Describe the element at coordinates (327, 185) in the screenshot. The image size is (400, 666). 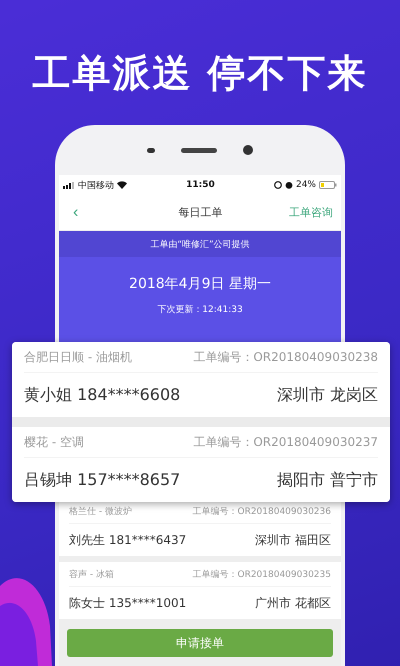
I see `battery-icon` at that location.